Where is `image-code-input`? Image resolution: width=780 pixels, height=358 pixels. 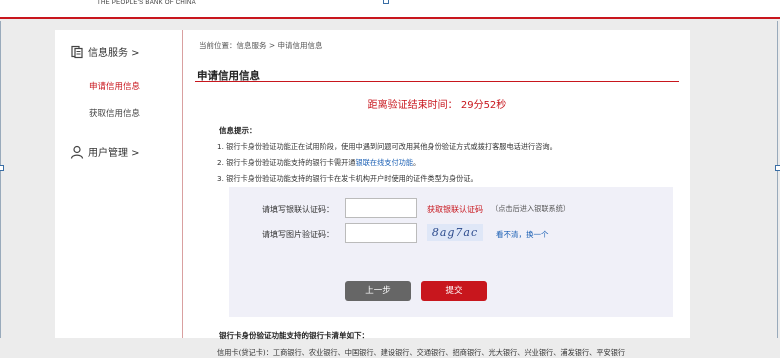
image-code-input is located at coordinates (381, 233).